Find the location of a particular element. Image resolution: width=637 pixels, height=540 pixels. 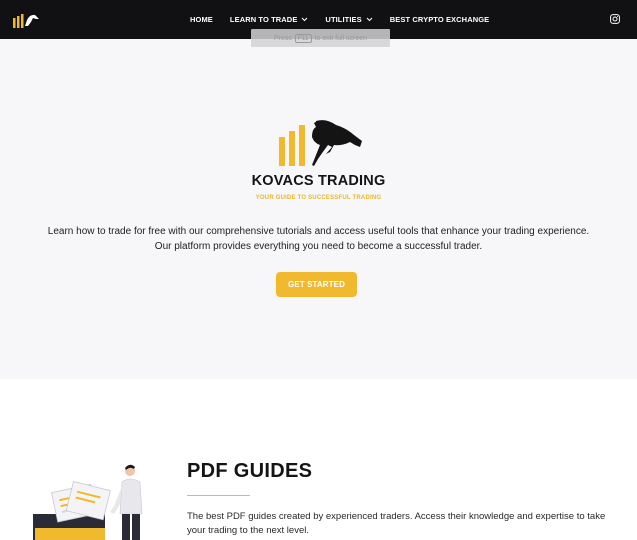

nav-item-utilities: UTILITIES is located at coordinates (349, 19).